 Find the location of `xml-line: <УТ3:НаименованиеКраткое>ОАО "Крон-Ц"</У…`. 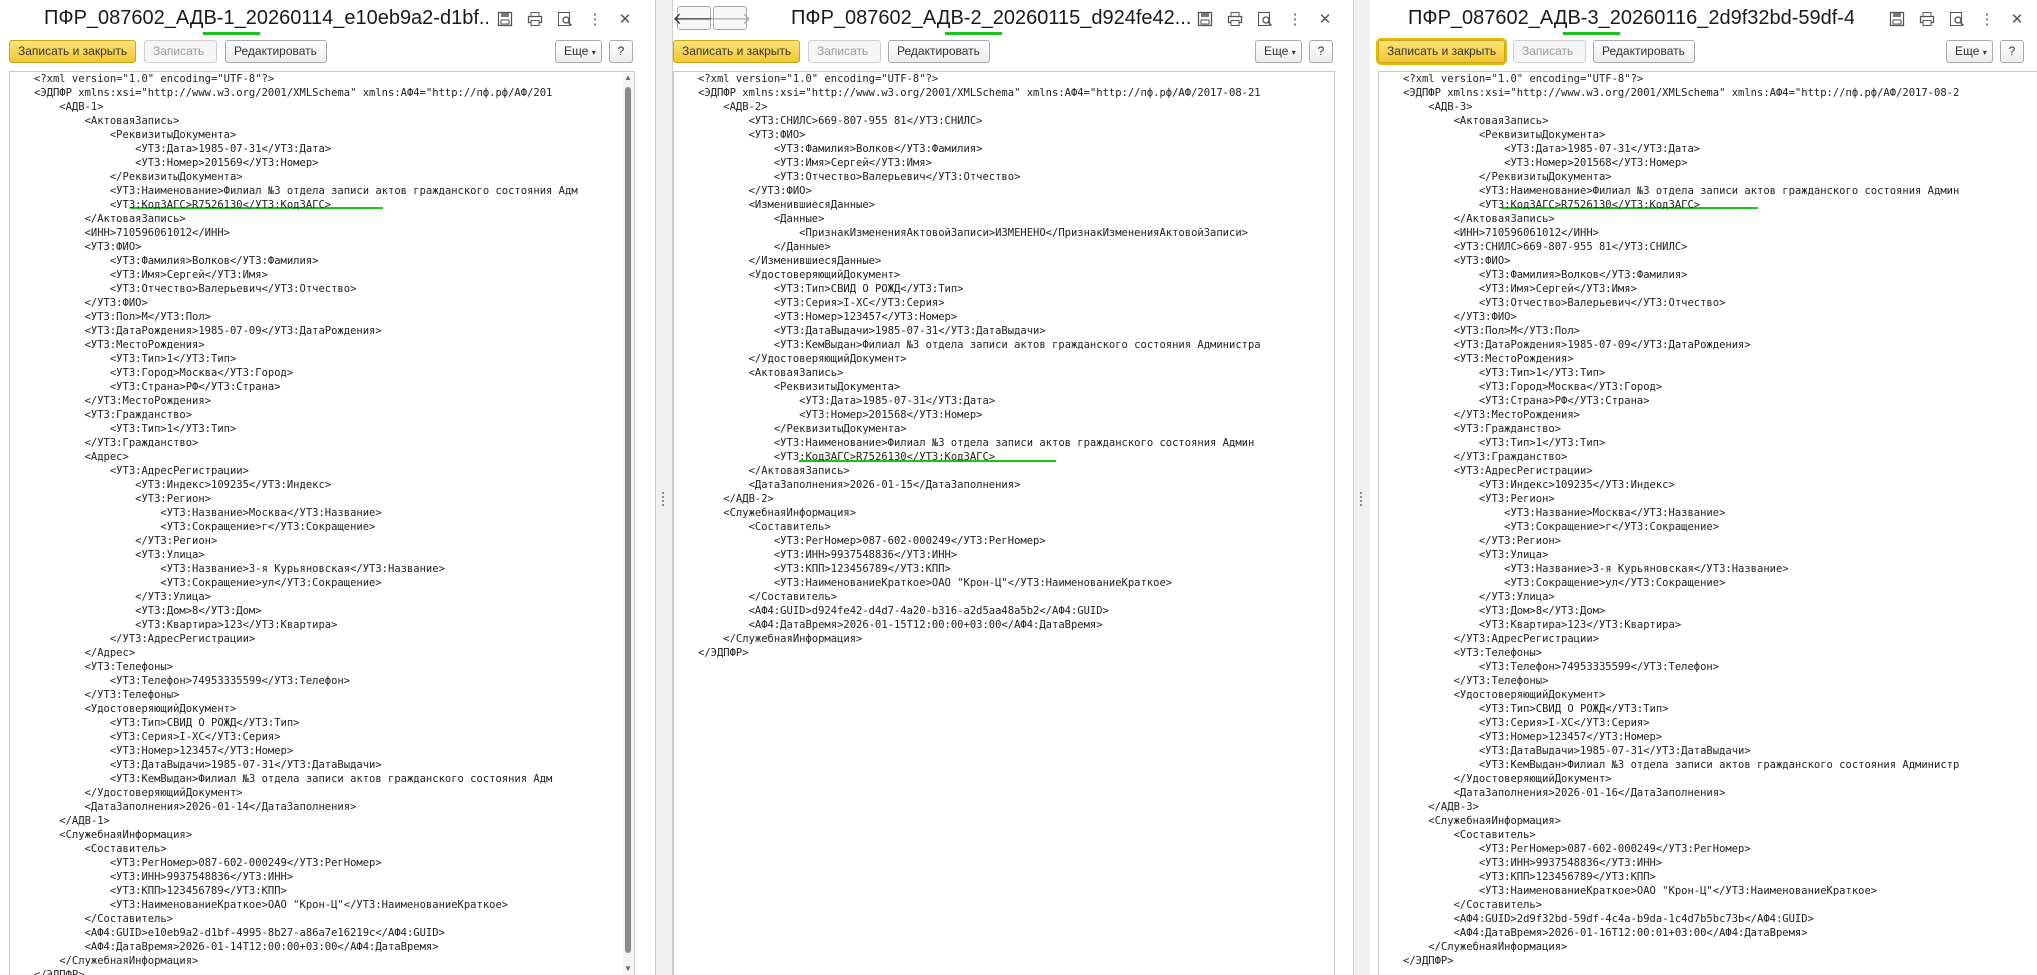

xml-line: <УТ3:НаименованиеКраткое>ОАО "Крон-Ц"</У… is located at coordinates (935, 583).